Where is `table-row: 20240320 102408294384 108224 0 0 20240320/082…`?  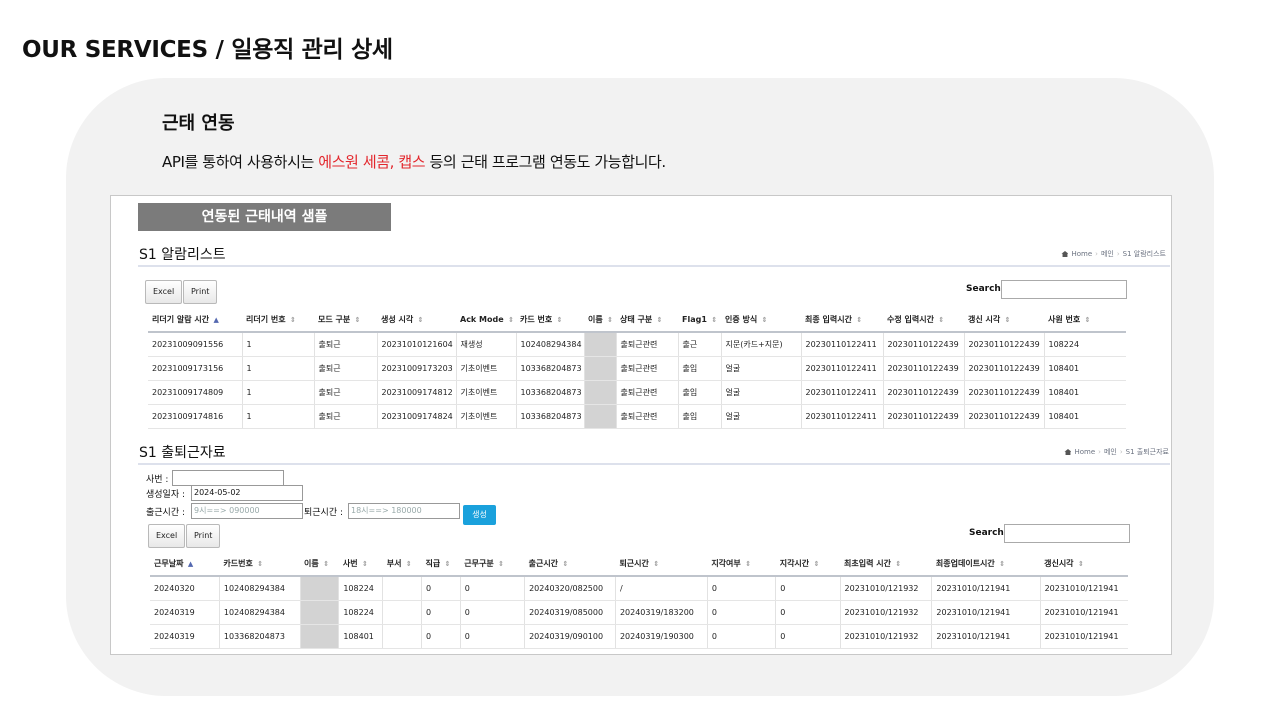
table-row: 20240320 102408294384 108224 0 0 20240320/082… is located at coordinates (639, 588).